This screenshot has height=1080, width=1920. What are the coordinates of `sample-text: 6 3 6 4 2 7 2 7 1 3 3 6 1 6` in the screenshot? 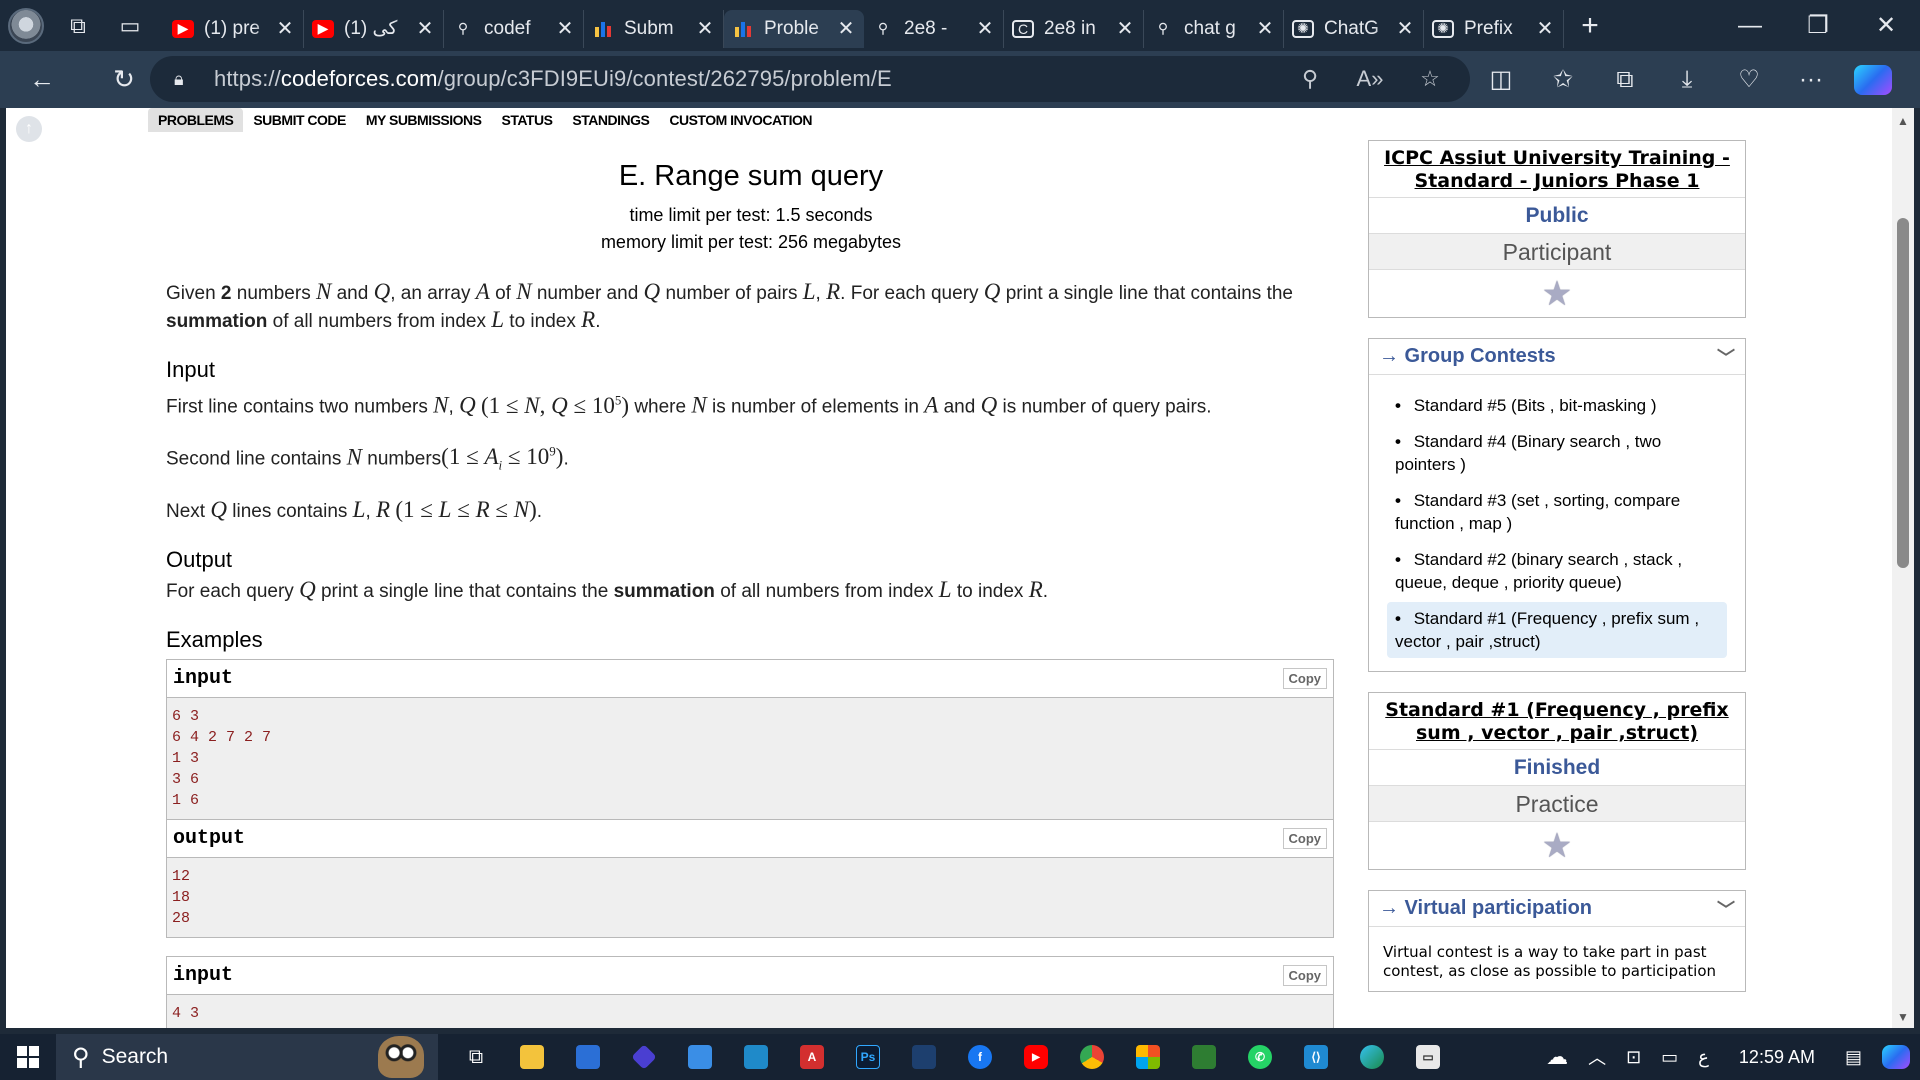 It's located at (750, 758).